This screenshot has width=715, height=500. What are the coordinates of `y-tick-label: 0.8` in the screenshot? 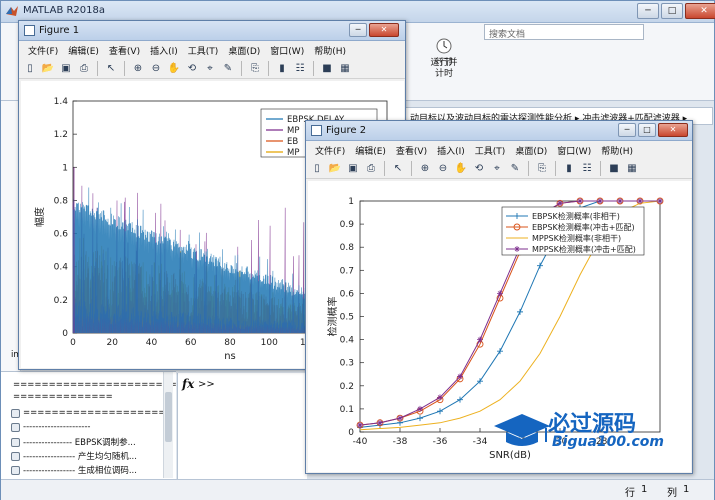 It's located at (61, 201).